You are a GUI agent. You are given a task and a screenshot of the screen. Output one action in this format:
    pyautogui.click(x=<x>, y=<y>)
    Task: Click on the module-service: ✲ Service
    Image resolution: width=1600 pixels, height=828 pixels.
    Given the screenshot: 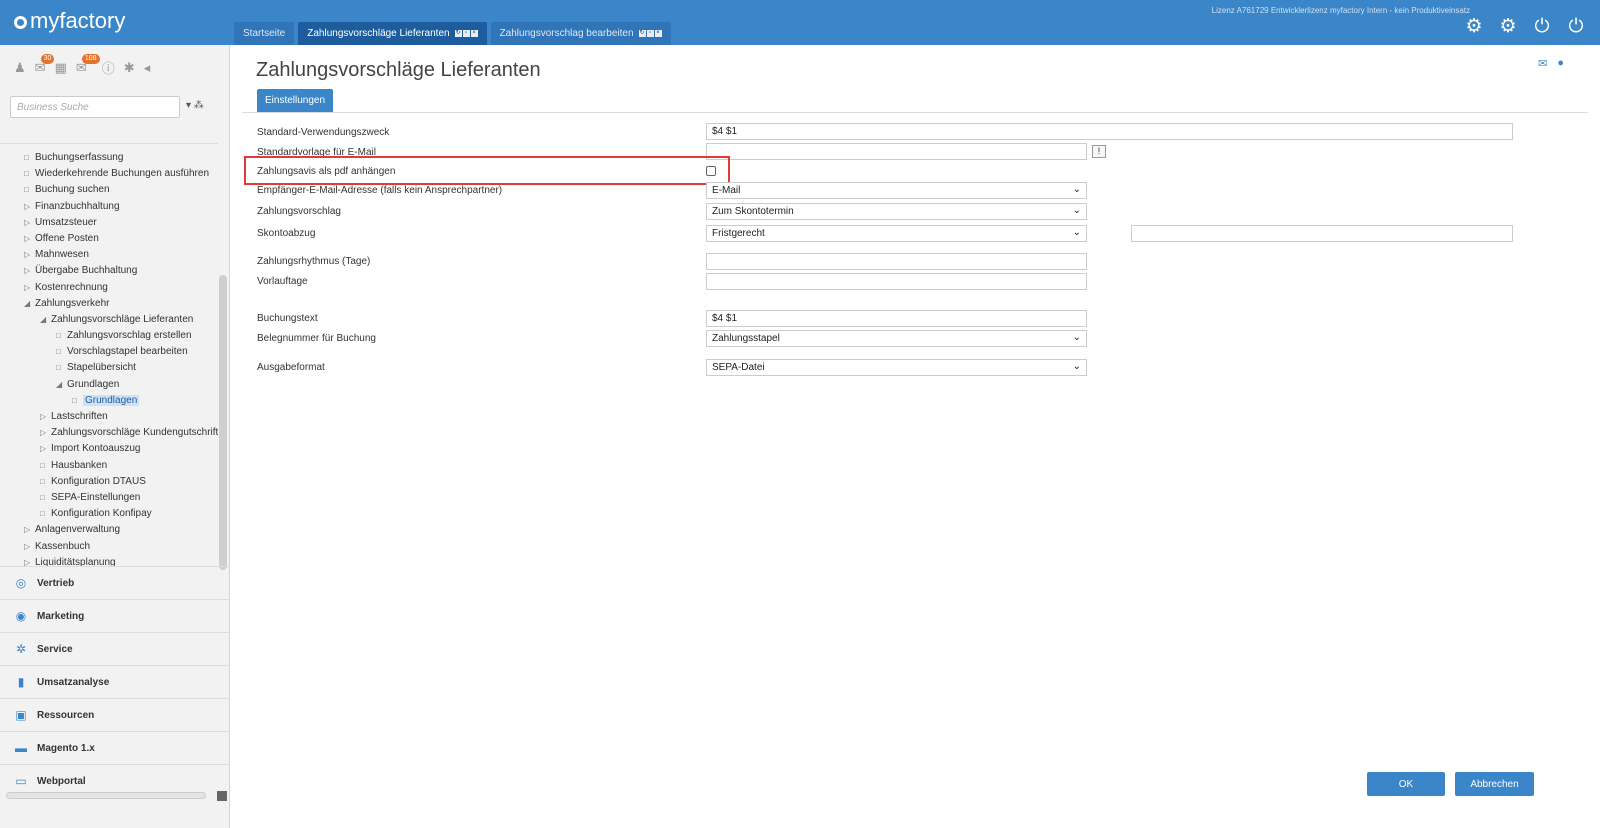 What is the action you would take?
    pyautogui.click(x=114, y=648)
    